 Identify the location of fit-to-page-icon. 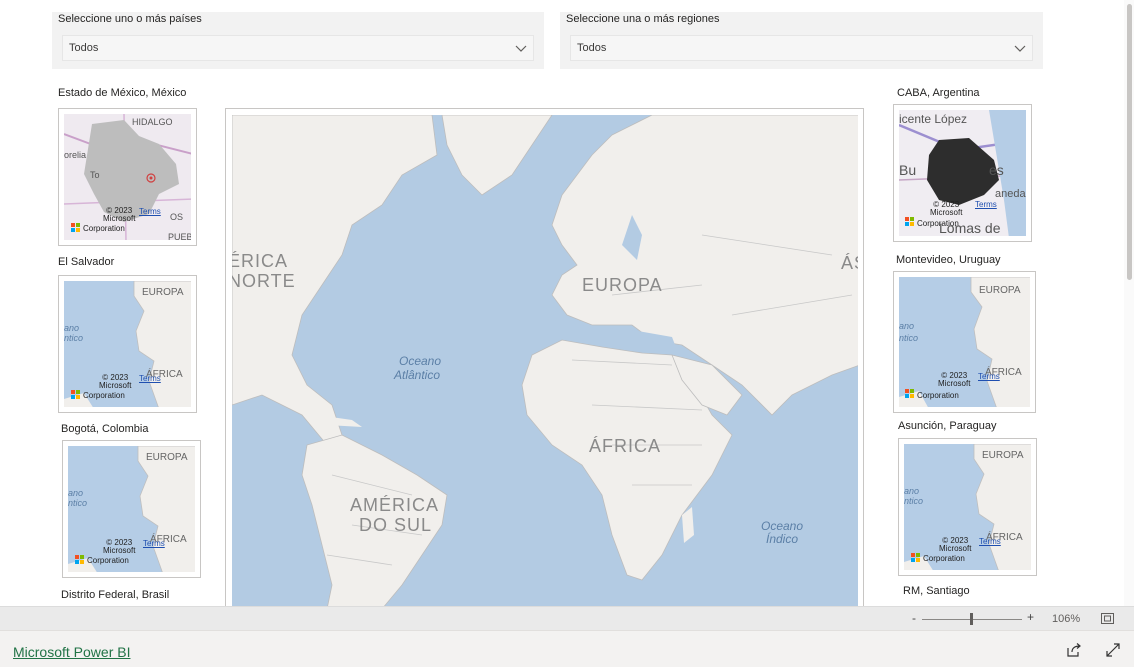
(1107, 618).